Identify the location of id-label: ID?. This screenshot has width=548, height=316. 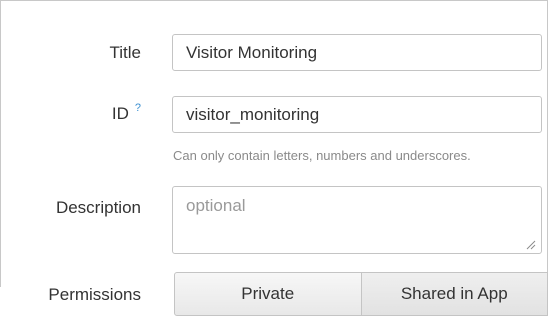
(126, 113).